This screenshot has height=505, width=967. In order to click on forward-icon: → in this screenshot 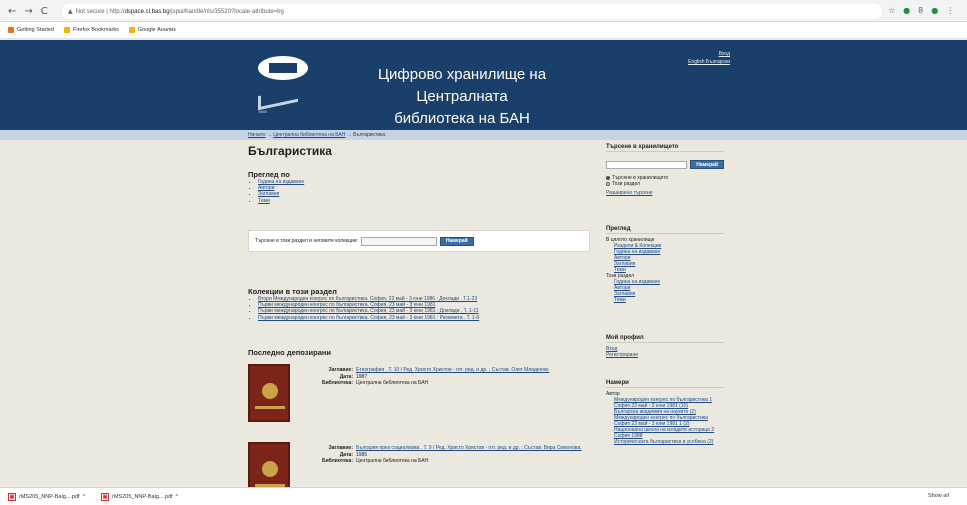, I will do `click(28, 11)`.